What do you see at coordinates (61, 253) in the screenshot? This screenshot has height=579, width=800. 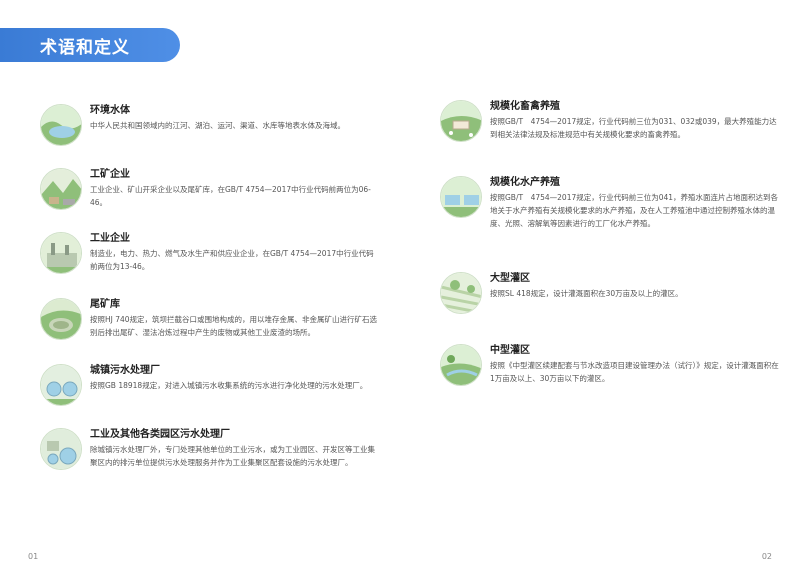 I see `factory-icon` at bounding box center [61, 253].